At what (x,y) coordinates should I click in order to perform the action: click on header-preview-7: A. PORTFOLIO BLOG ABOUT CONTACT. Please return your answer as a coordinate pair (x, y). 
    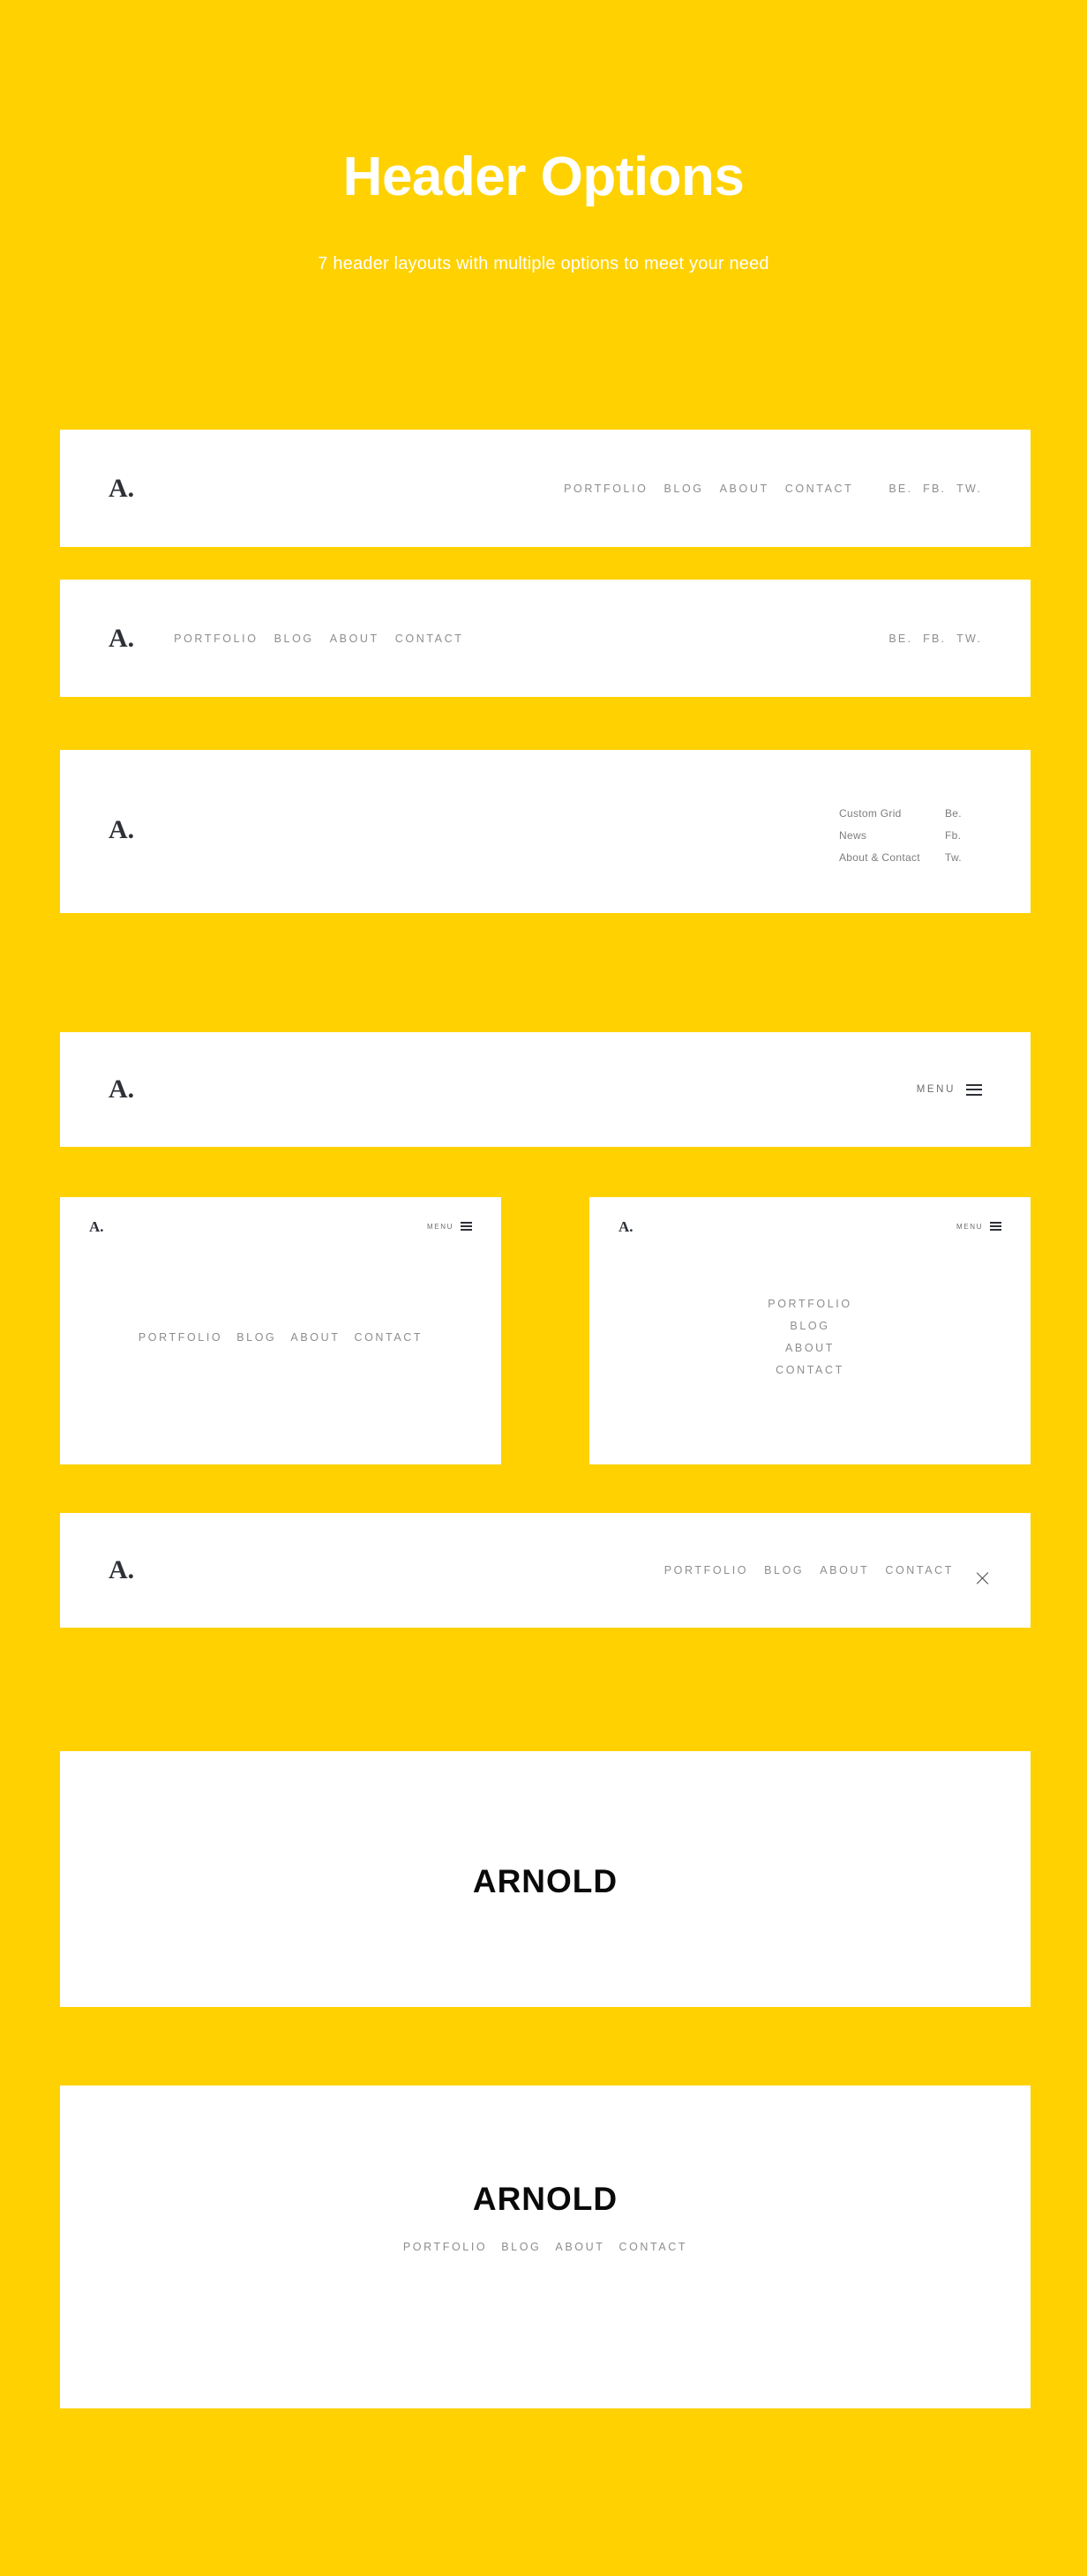
    Looking at the image, I should click on (545, 1571).